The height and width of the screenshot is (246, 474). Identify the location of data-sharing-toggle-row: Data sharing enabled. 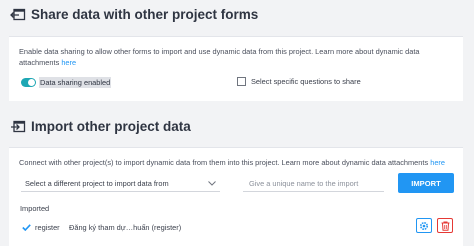
(66, 82).